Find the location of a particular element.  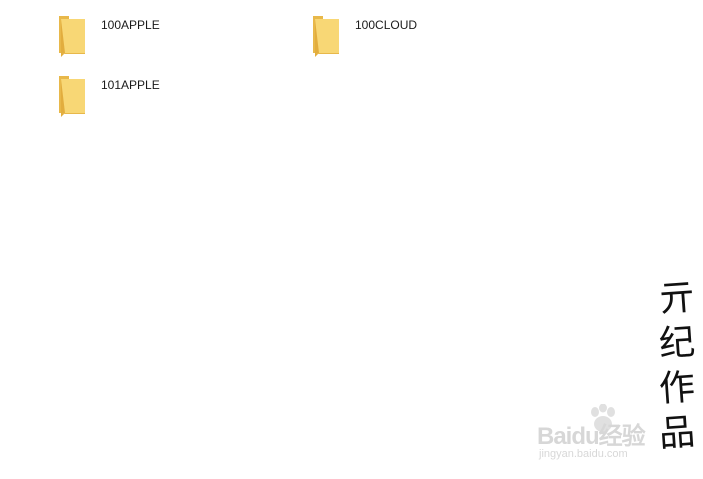

watermark-site: jingyan.baidu.com is located at coordinates (583, 454).